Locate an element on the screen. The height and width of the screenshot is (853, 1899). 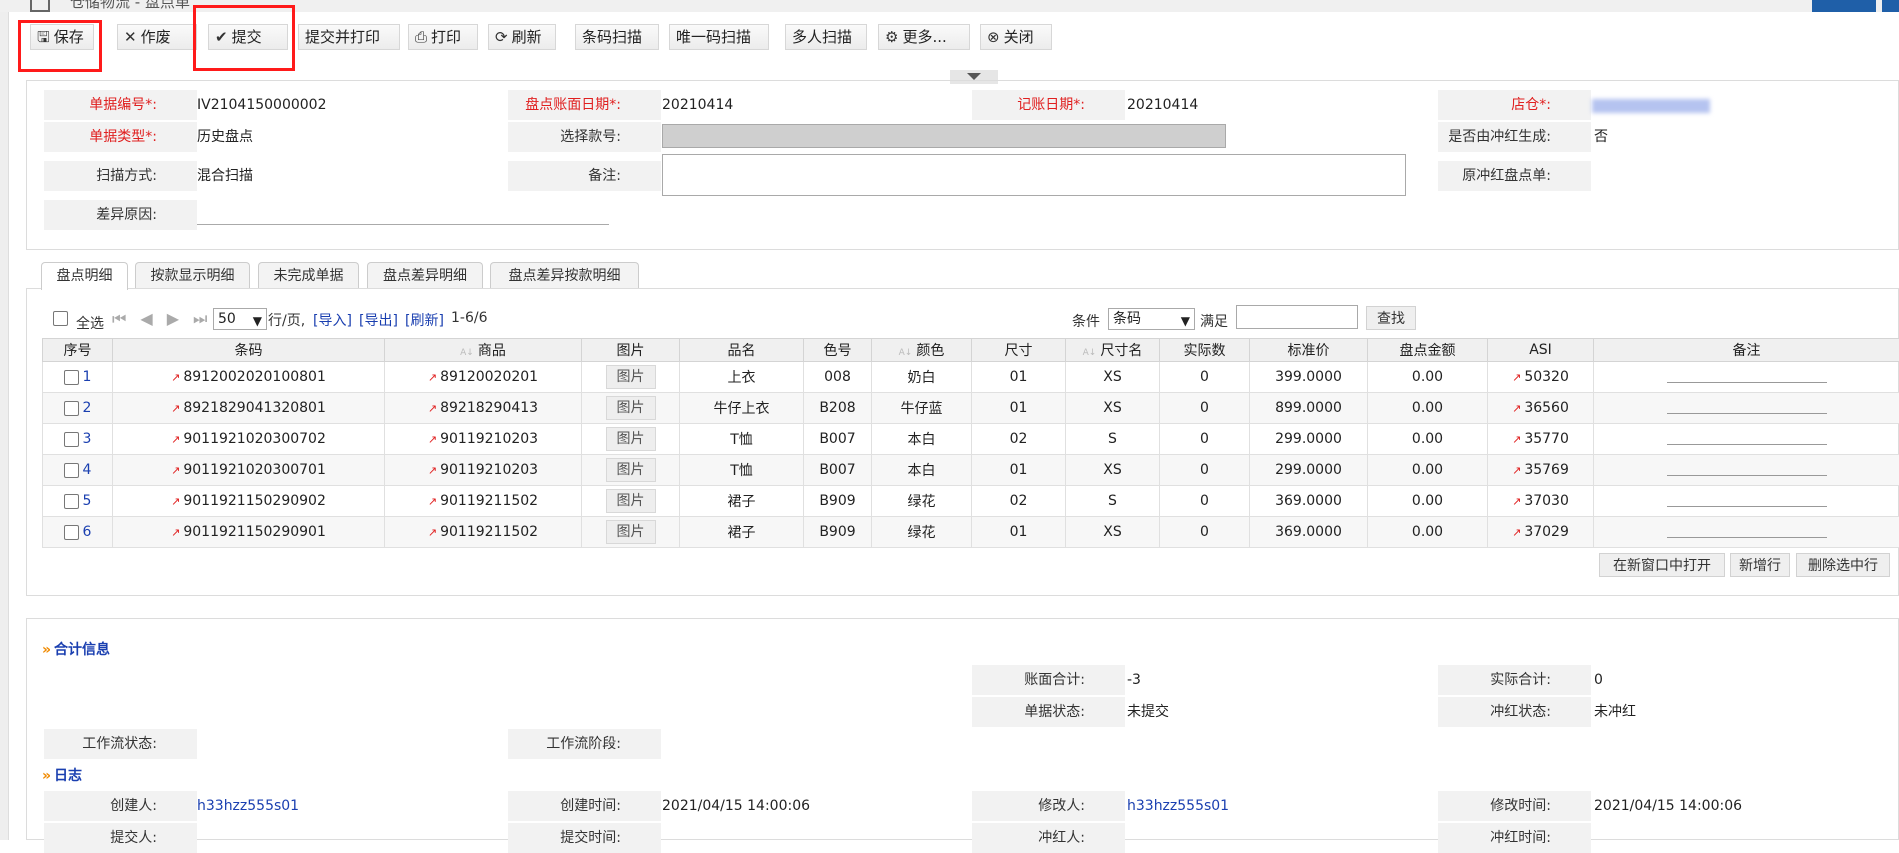
size-name-cell: S is located at coordinates (1113, 501).